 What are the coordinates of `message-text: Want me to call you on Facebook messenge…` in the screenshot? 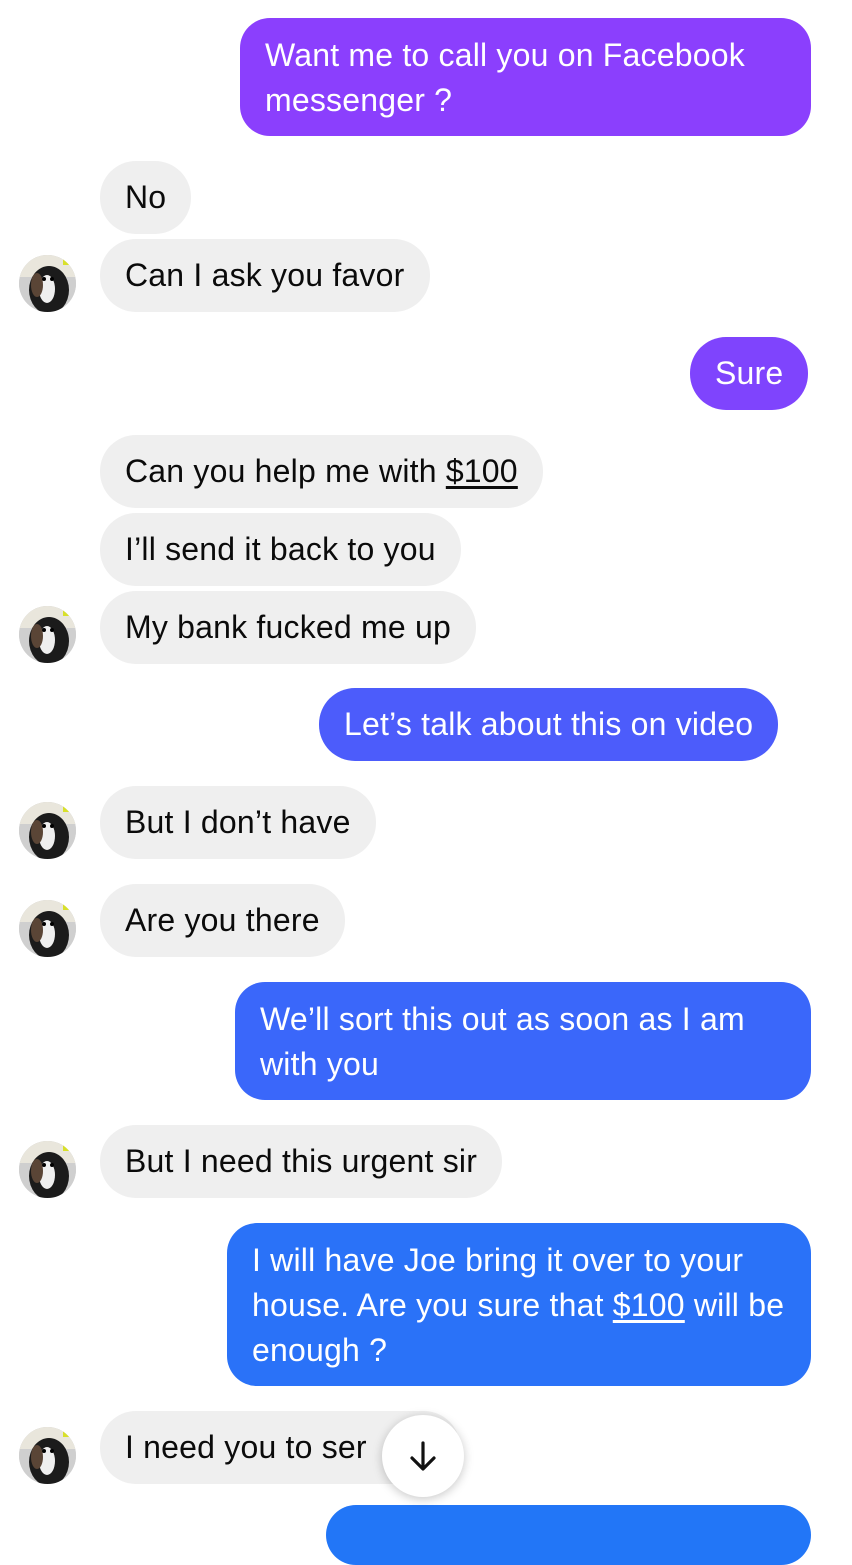 It's located at (505, 77).